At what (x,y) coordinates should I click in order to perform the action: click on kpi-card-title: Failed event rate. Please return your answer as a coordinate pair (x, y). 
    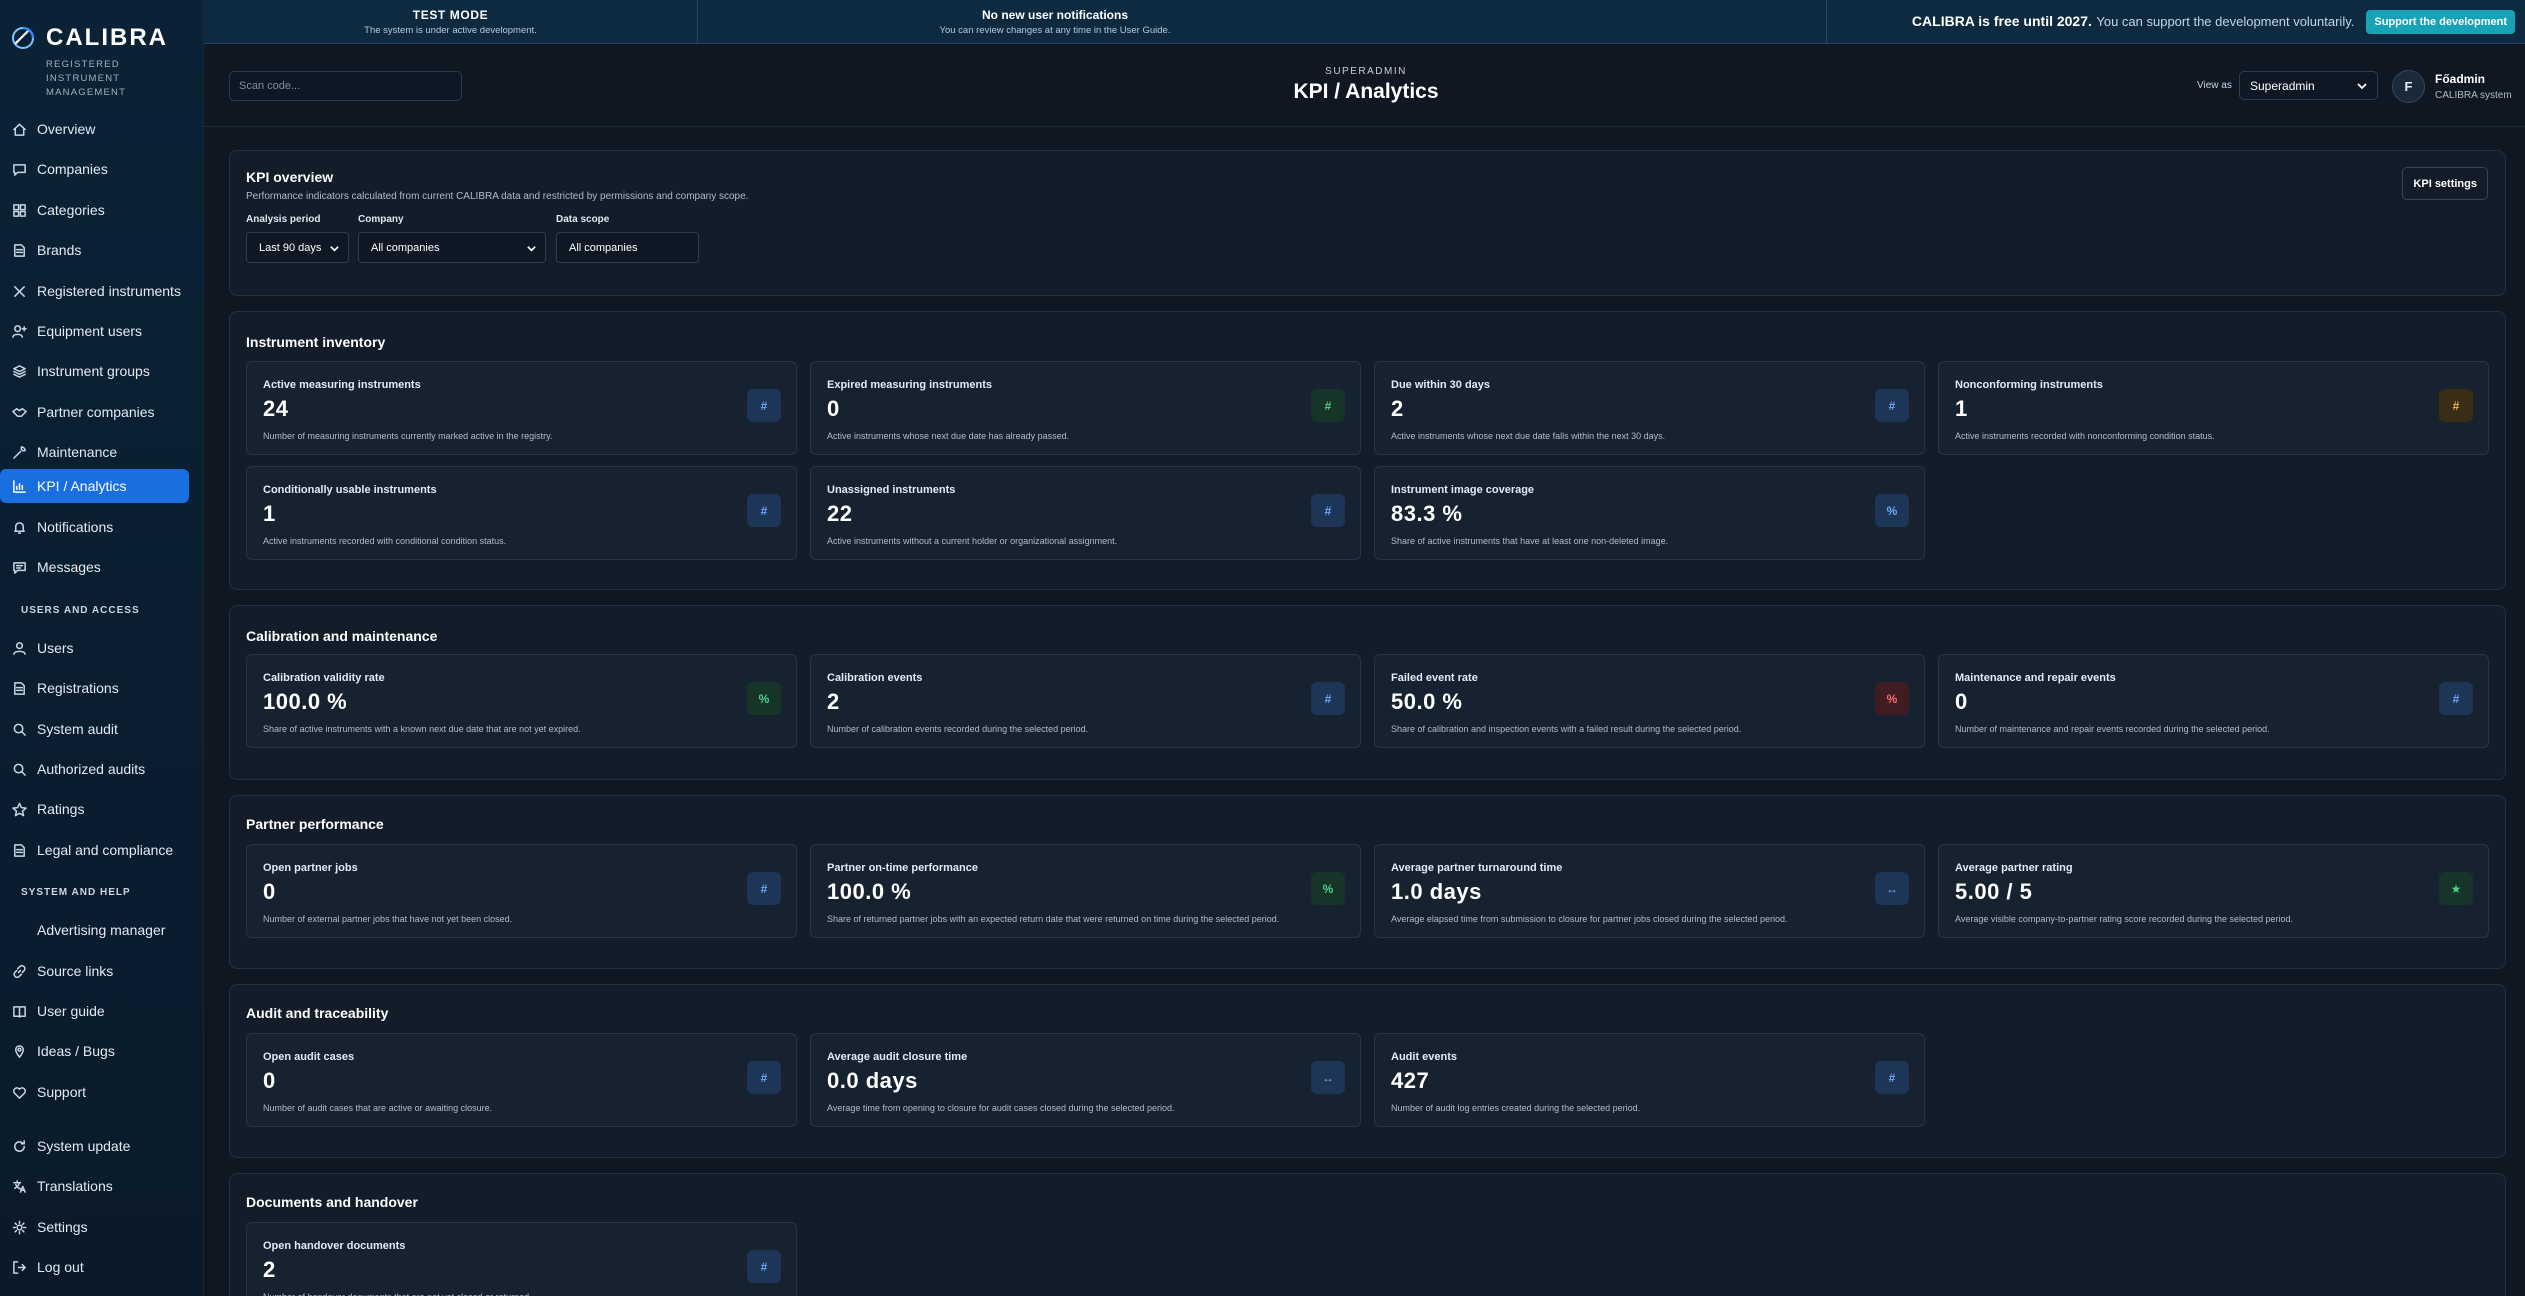
    Looking at the image, I should click on (1434, 678).